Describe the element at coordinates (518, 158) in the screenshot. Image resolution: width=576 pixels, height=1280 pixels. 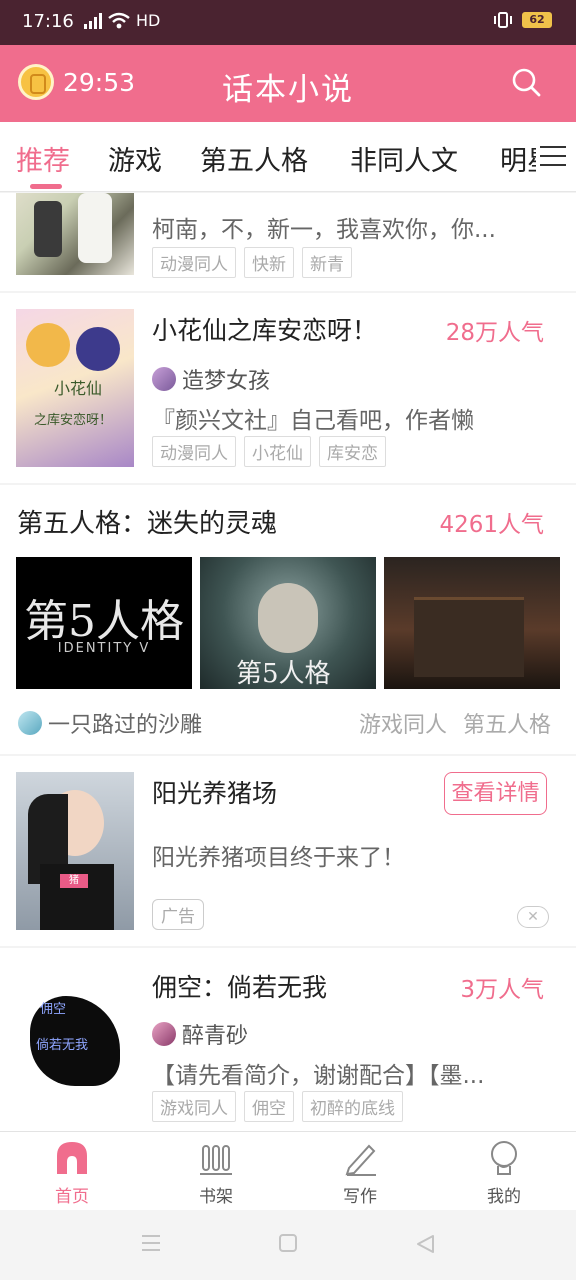
I see `tab-celebrity: 明星` at that location.